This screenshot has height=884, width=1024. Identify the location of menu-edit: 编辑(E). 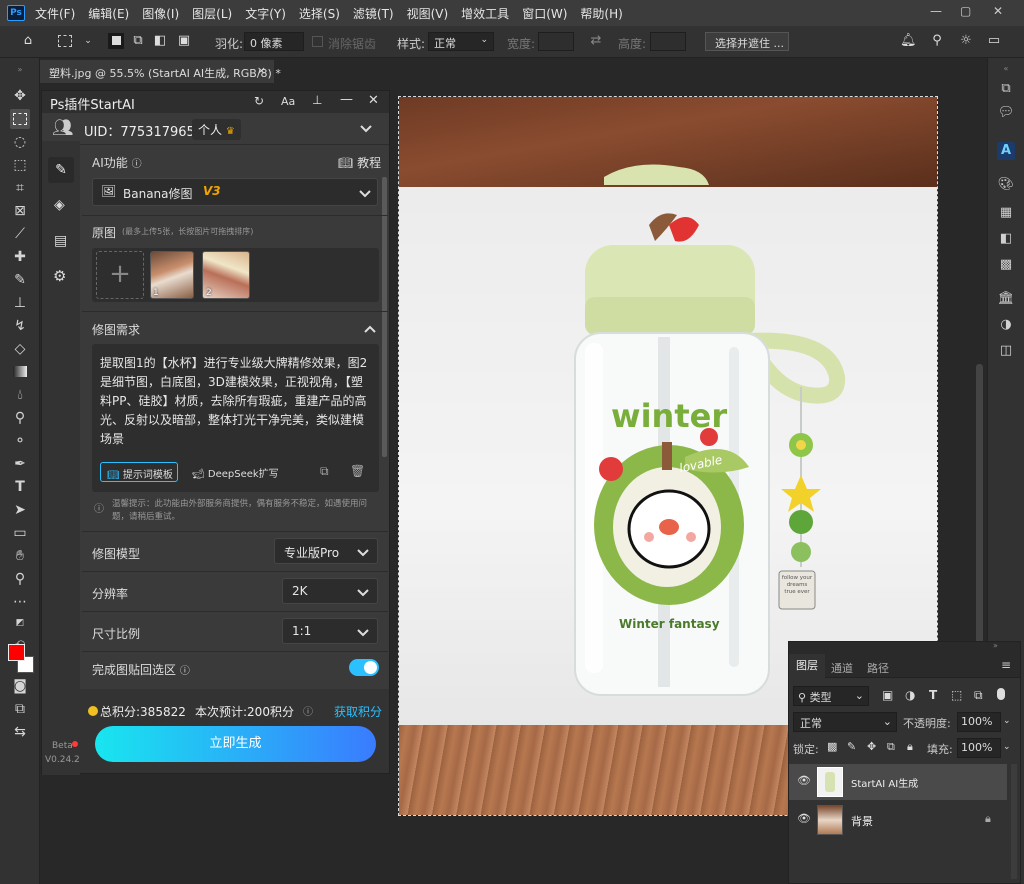
(108, 13).